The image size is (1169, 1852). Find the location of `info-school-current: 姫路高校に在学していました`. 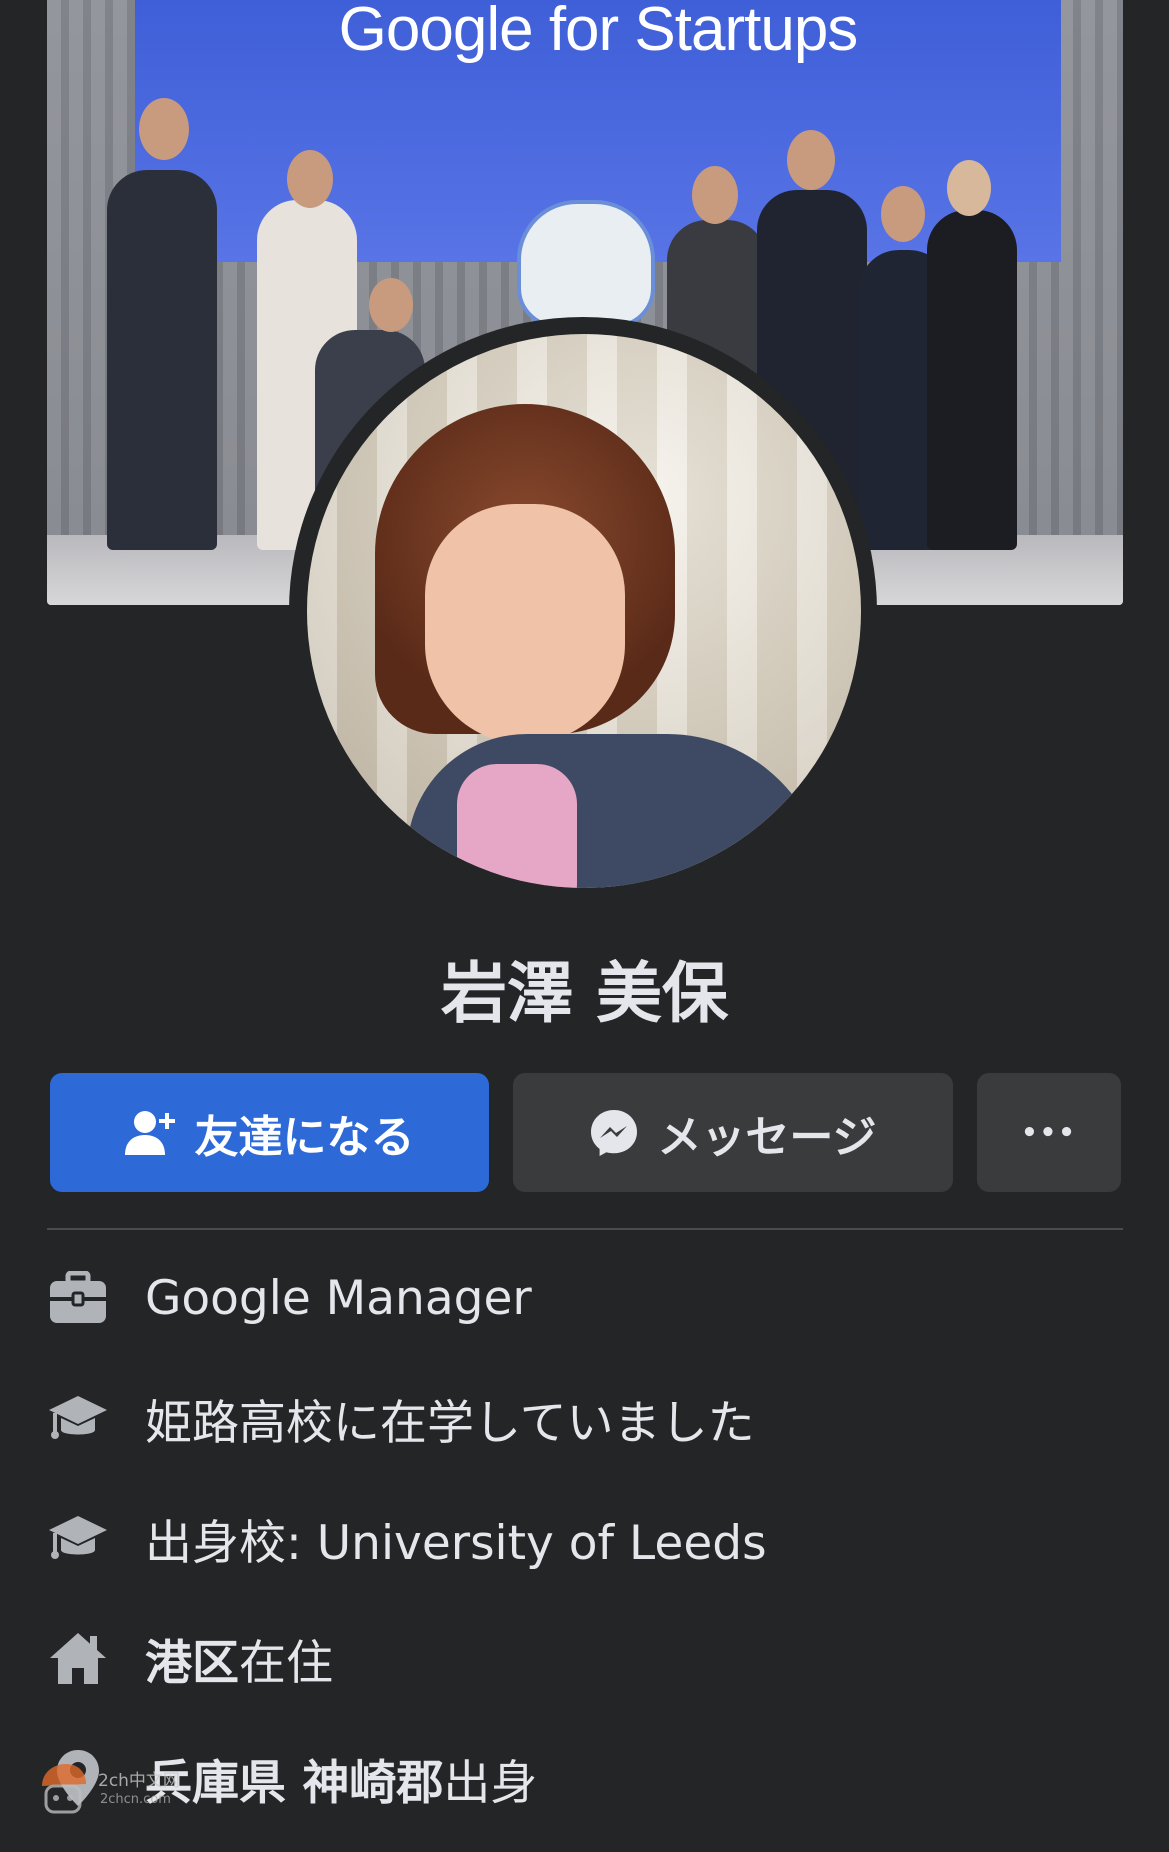

info-school-current: 姫路高校に在学していました is located at coordinates (401, 1418).